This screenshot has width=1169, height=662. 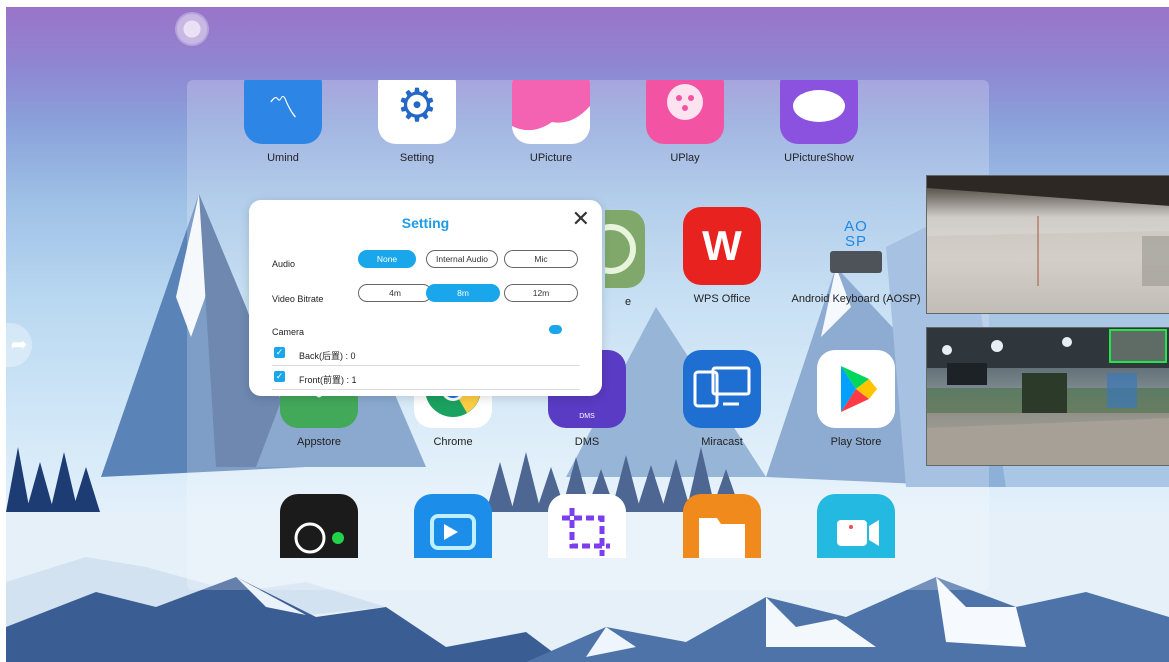 I want to click on app-label: Appstore, so click(x=319, y=442).